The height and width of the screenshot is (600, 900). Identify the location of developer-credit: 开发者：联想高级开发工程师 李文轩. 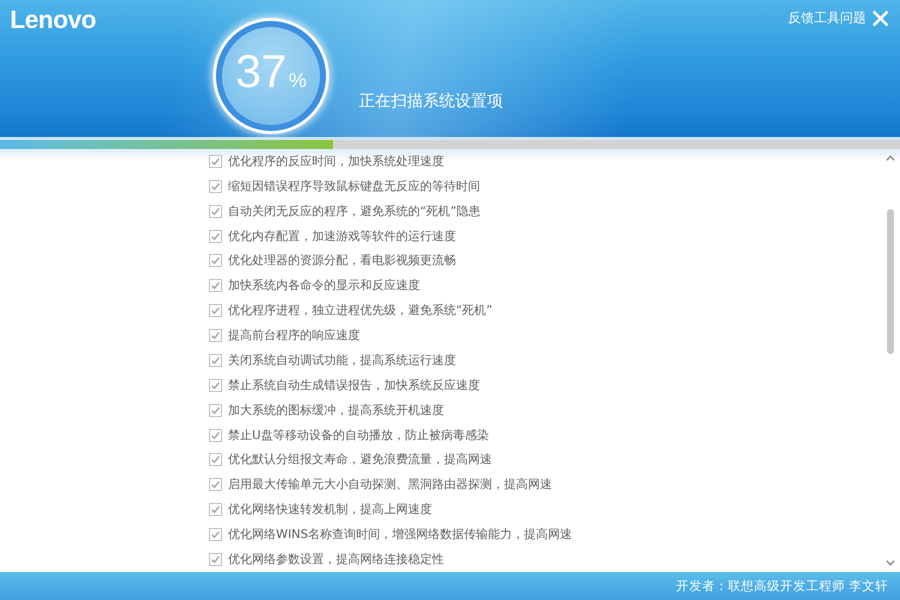
(782, 586).